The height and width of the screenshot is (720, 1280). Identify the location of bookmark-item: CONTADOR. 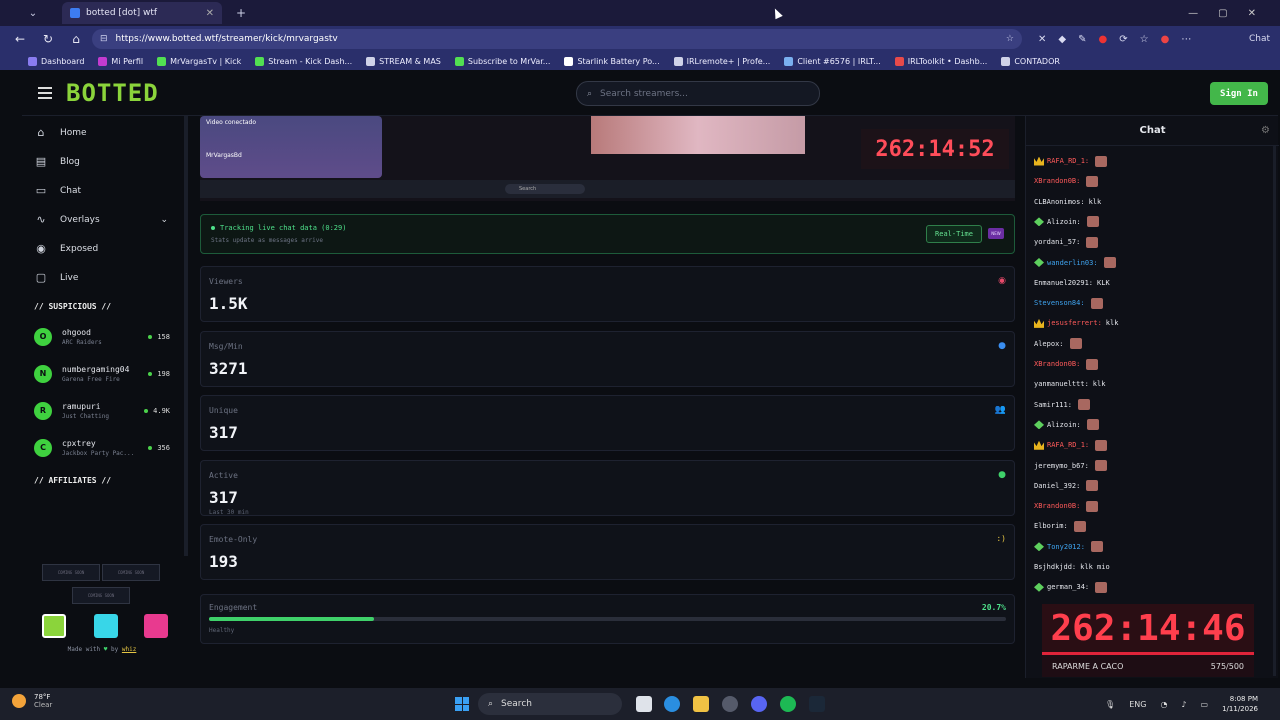
(1030, 61).